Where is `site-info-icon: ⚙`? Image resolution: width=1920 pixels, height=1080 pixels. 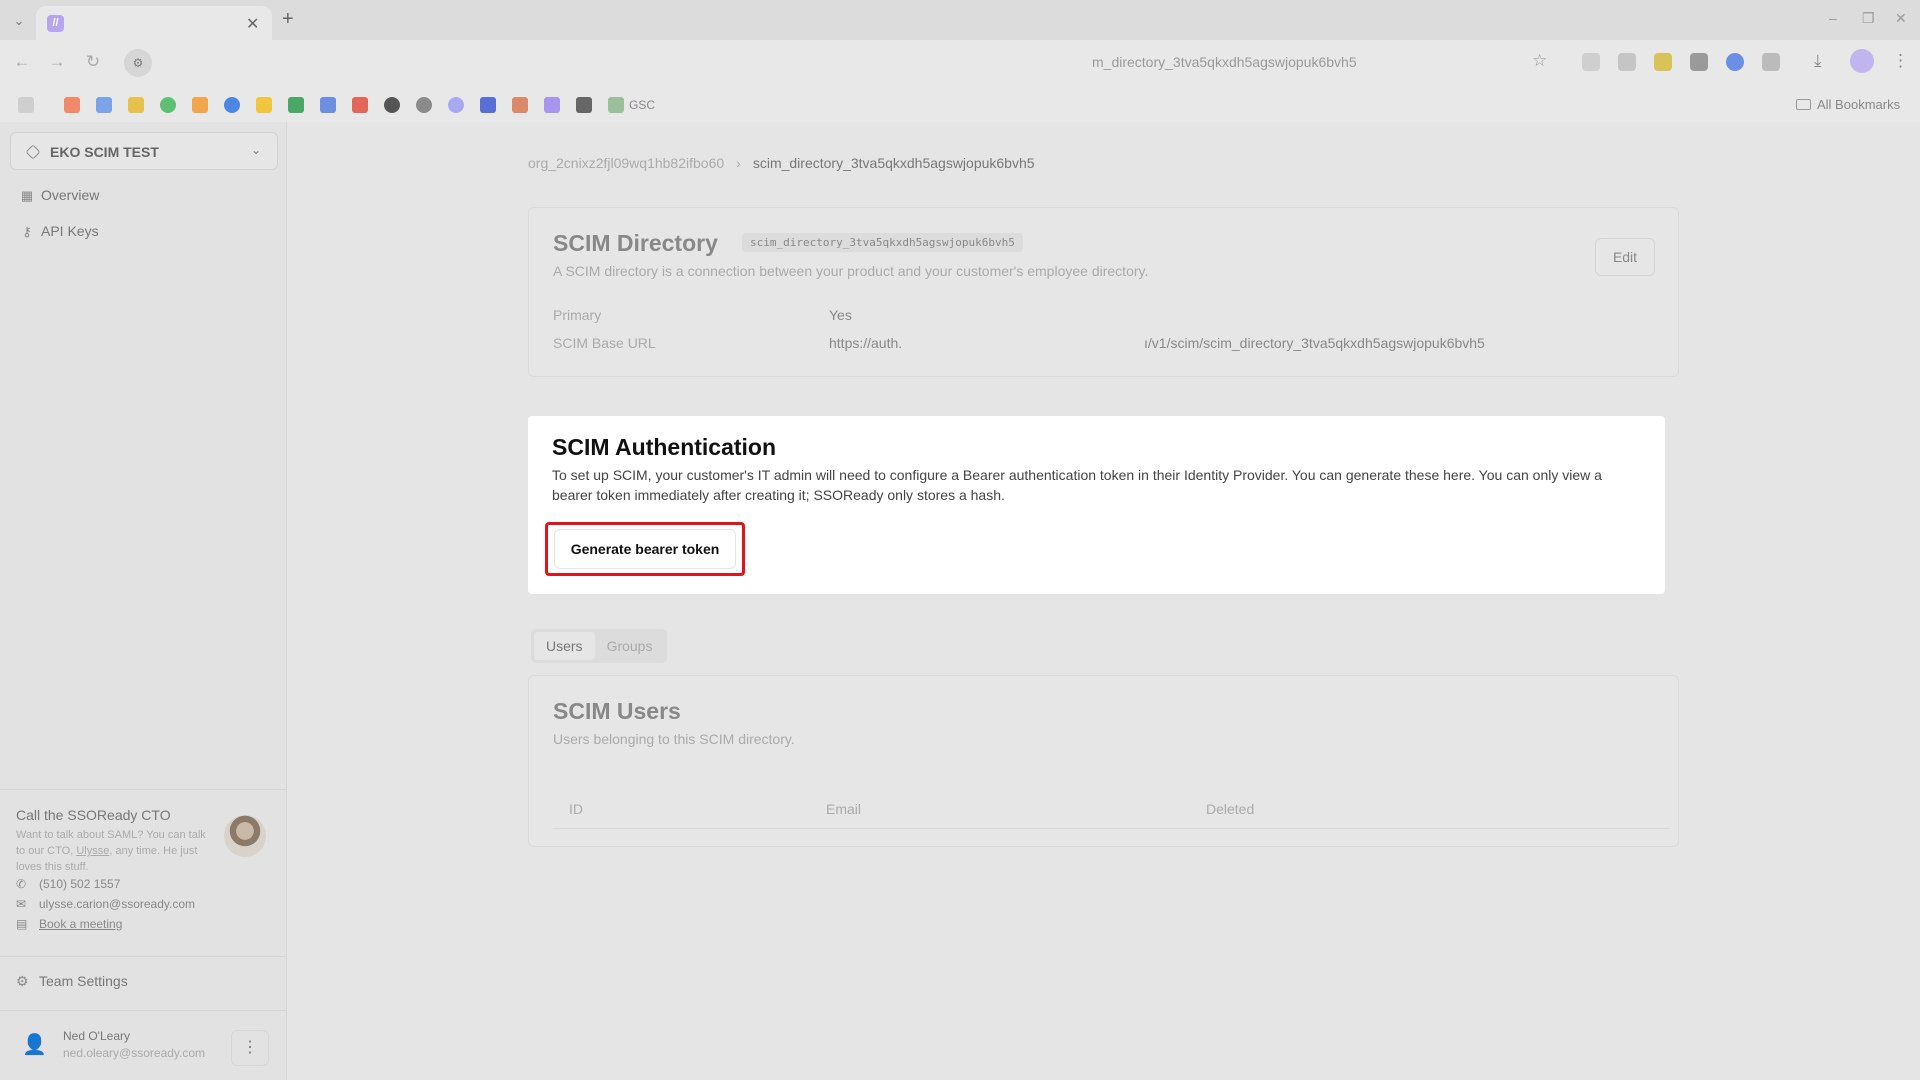 site-info-icon: ⚙ is located at coordinates (138, 63).